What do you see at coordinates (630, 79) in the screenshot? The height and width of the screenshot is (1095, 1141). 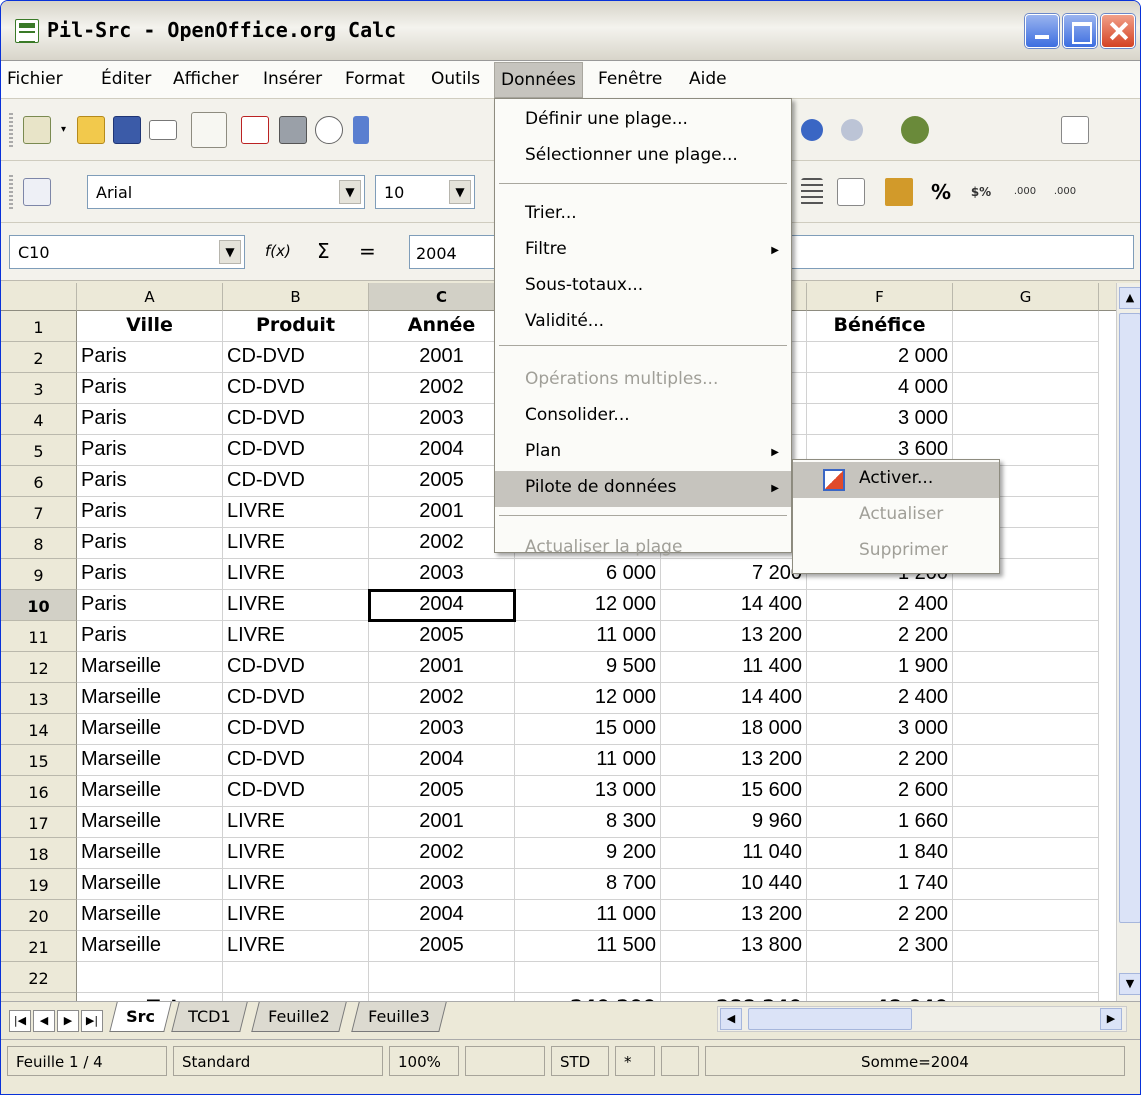 I see `menu-fenetre: Fenêtre` at bounding box center [630, 79].